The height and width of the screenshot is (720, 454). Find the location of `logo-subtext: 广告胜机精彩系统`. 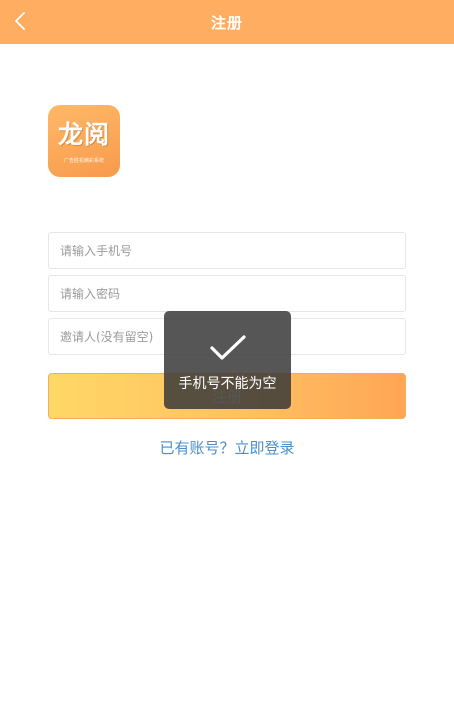

logo-subtext: 广告胜机精彩系统 is located at coordinates (83, 161).